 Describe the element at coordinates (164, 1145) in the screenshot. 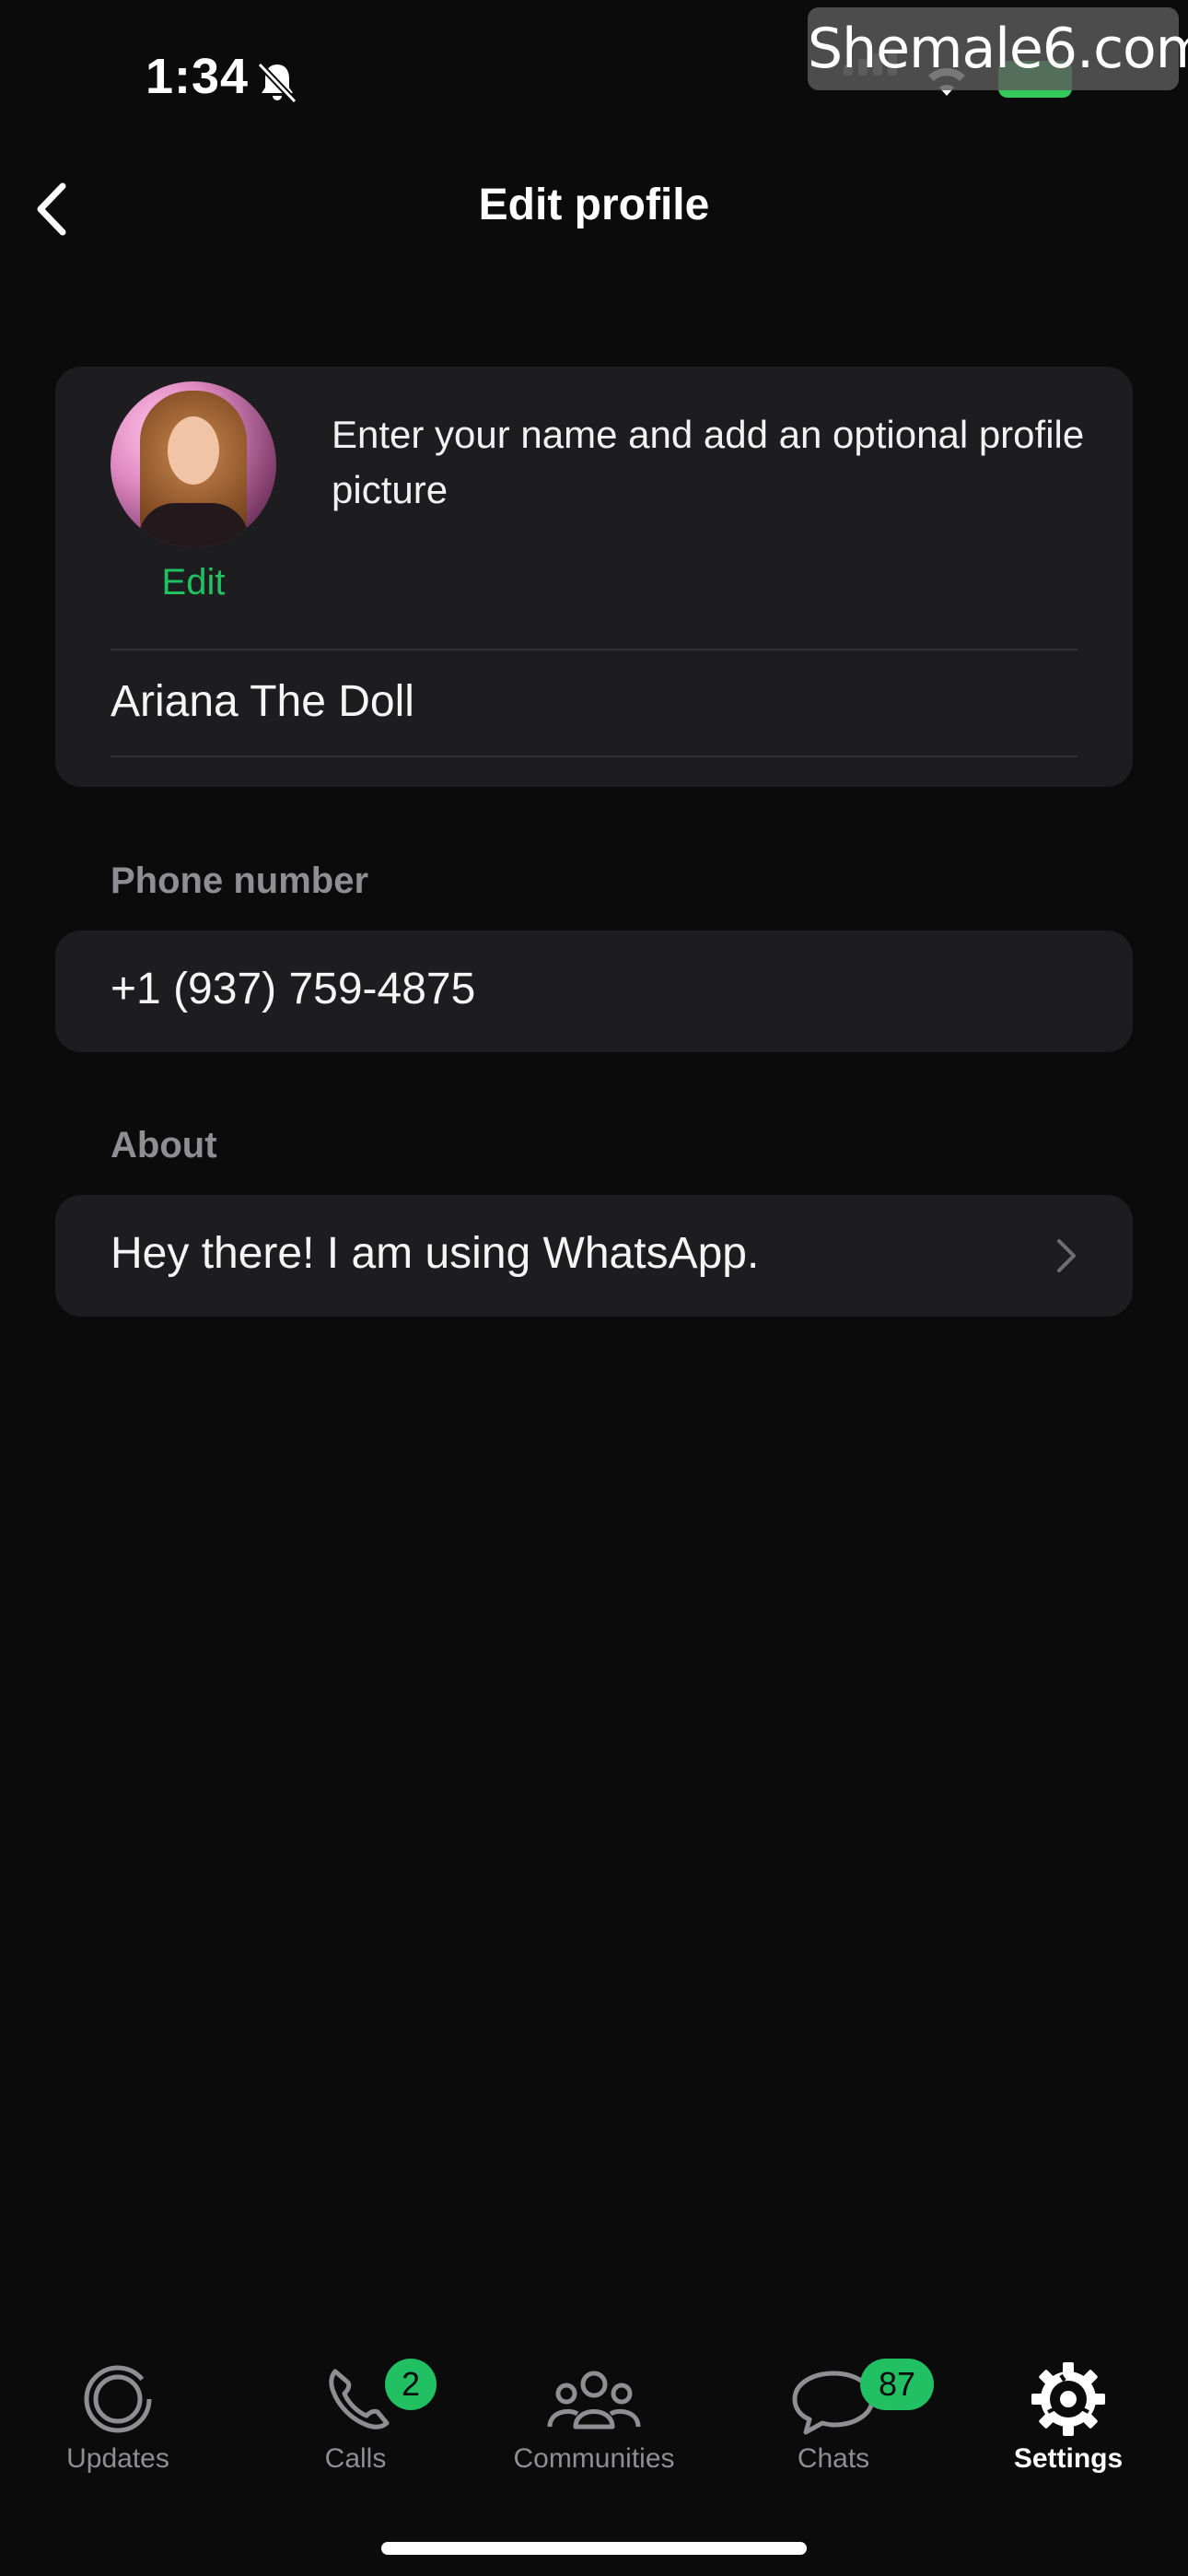

I see `about-label: About` at that location.